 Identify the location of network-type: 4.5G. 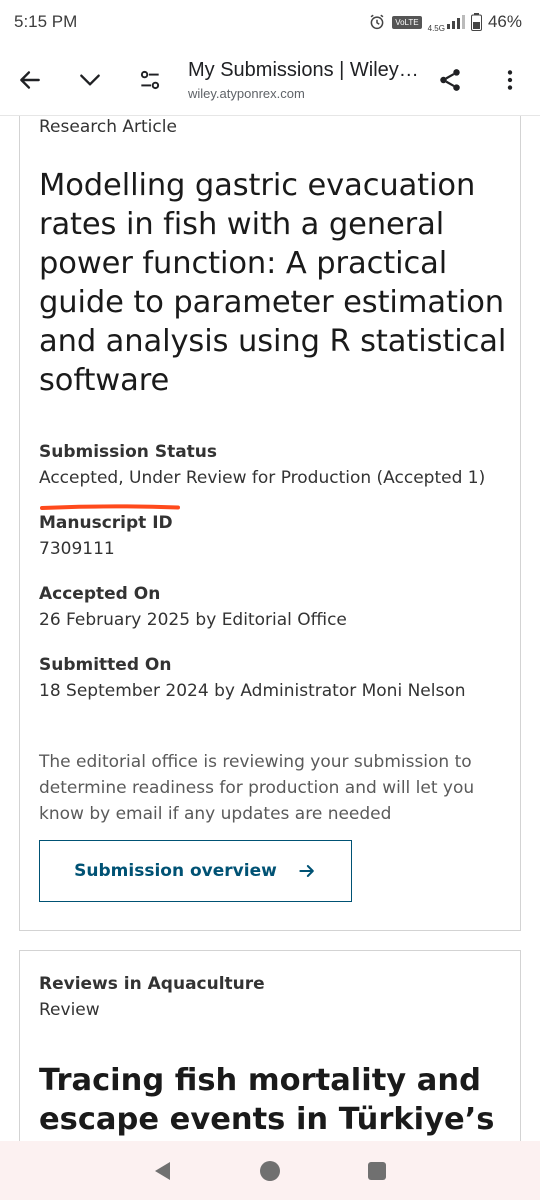
(436, 28).